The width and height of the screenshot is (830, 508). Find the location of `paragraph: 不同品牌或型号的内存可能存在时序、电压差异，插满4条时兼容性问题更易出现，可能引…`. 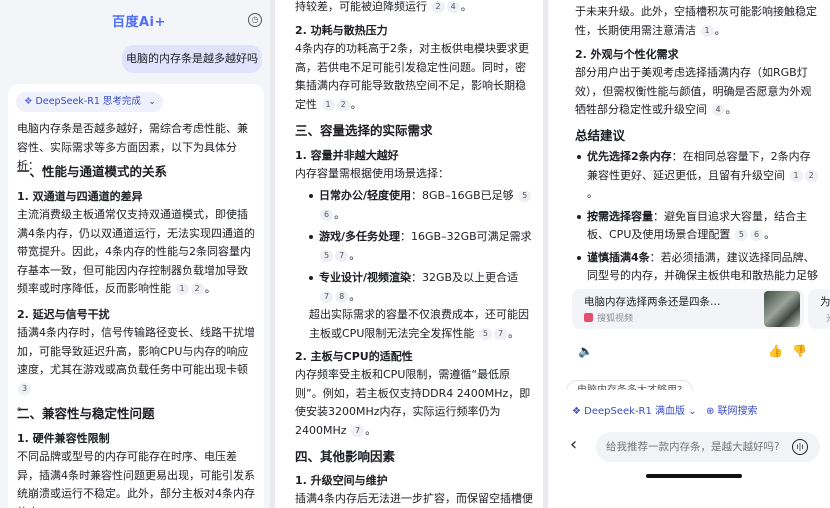

paragraph: 不同品牌或型号的内存可能存在时序、电压差异，插满4条时兼容性问题更易出现，可能引… is located at coordinates (136, 479).